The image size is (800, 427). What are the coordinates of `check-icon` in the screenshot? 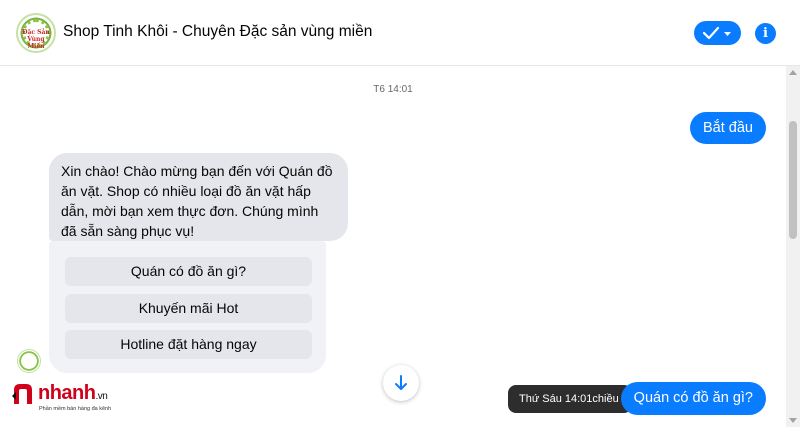 It's located at (716, 33).